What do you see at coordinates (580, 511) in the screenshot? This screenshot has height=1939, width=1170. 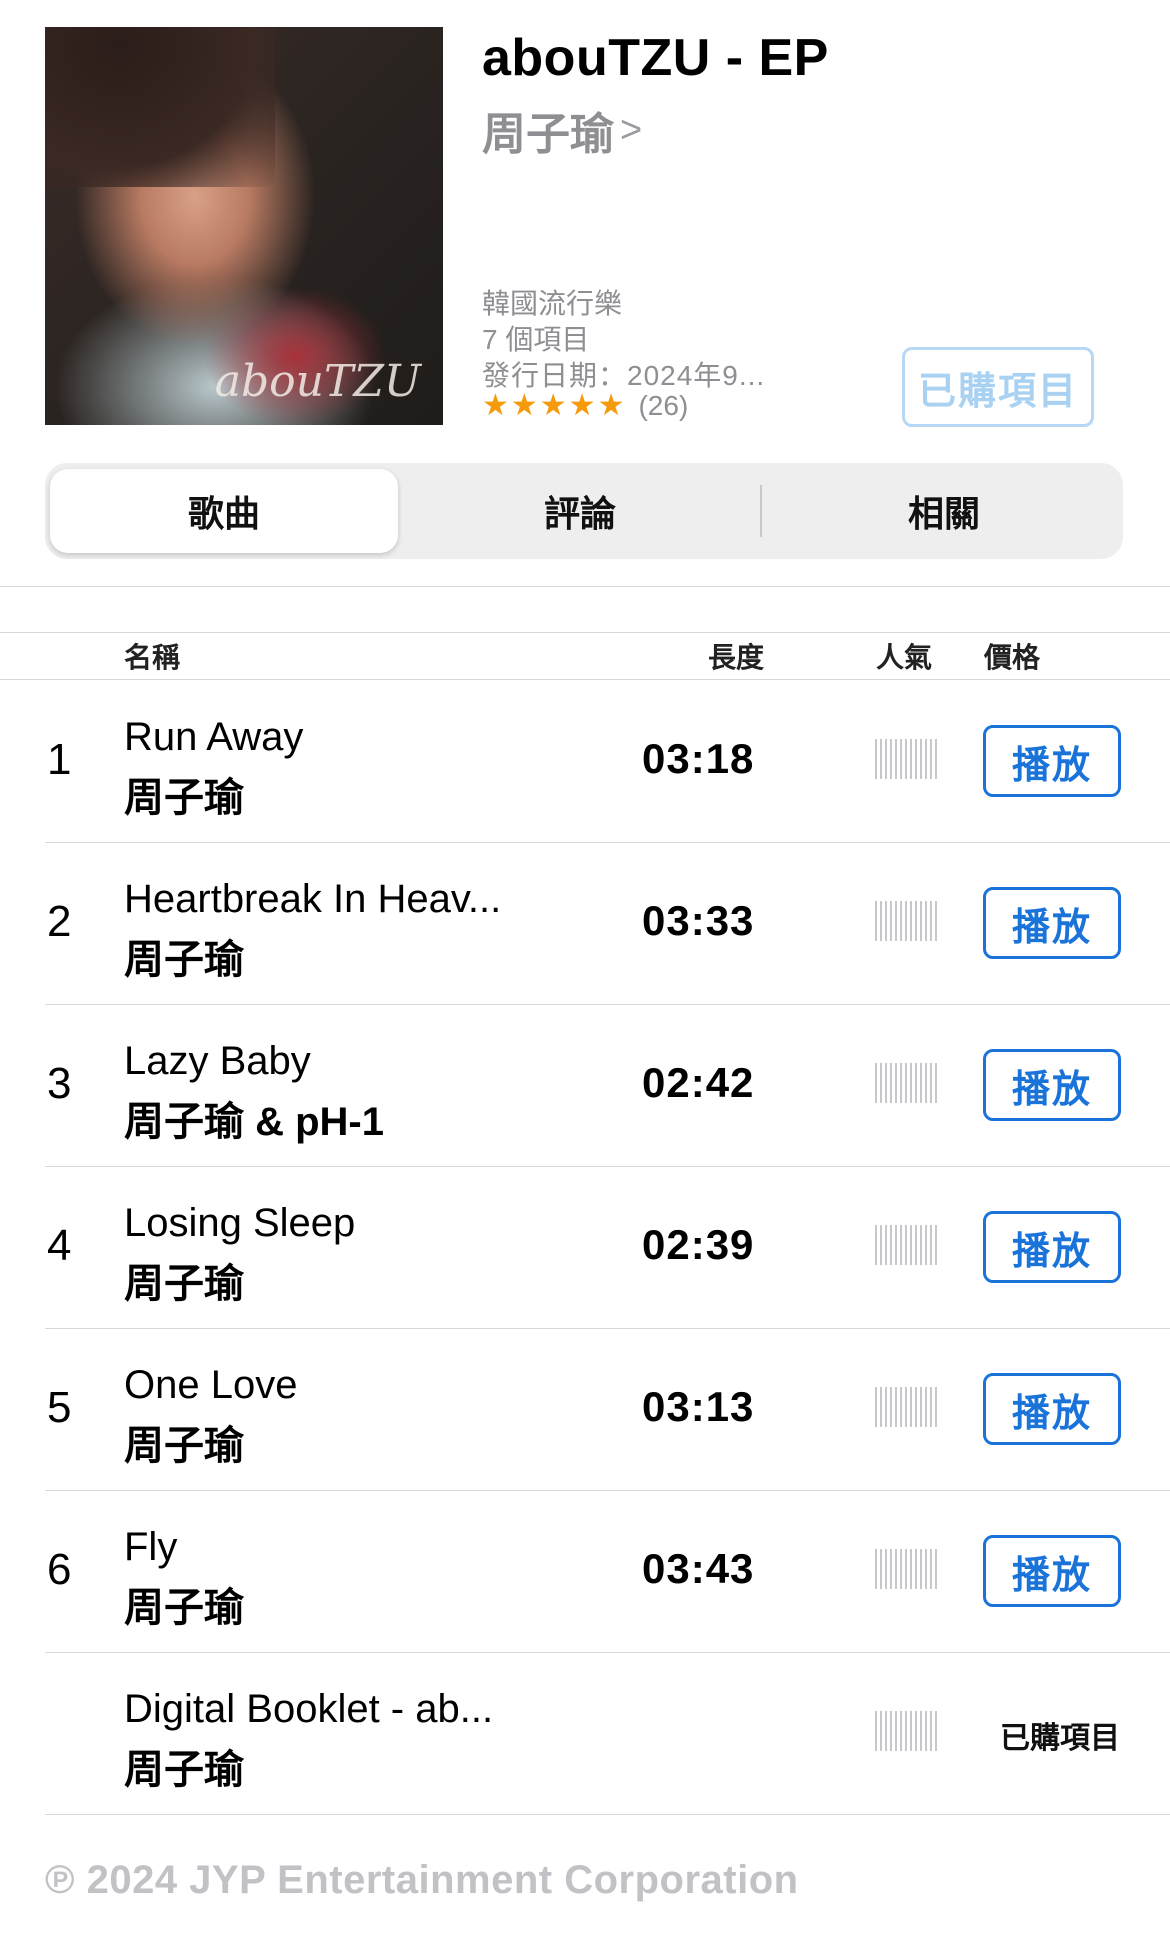 I see `tab-reviews: 評論` at bounding box center [580, 511].